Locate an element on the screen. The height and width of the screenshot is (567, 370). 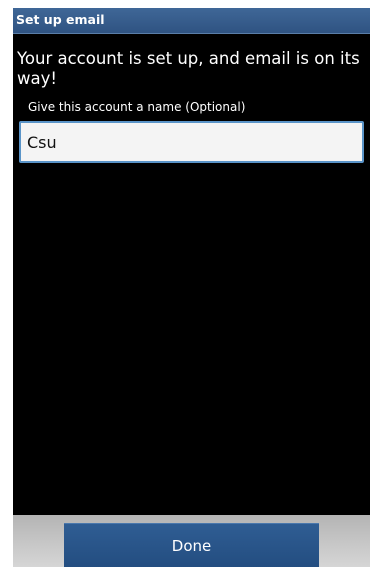
page-title: Set up email is located at coordinates (60, 19).